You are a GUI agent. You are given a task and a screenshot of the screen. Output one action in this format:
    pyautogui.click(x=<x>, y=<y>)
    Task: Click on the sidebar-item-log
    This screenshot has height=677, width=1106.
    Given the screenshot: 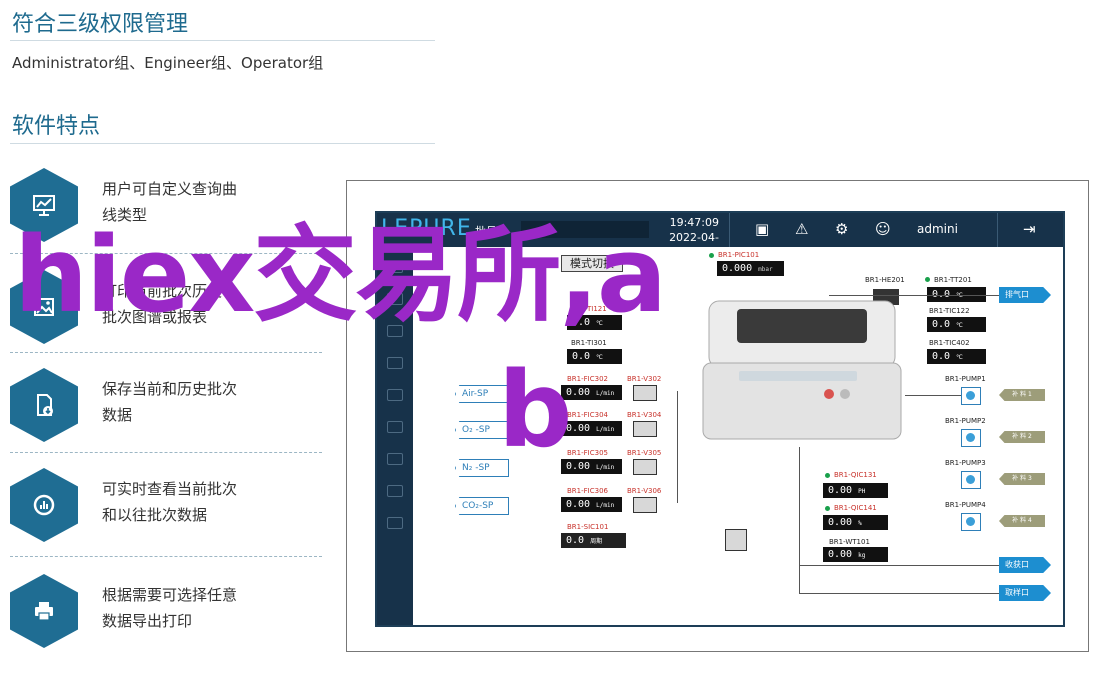 What is the action you would take?
    pyautogui.click(x=395, y=363)
    